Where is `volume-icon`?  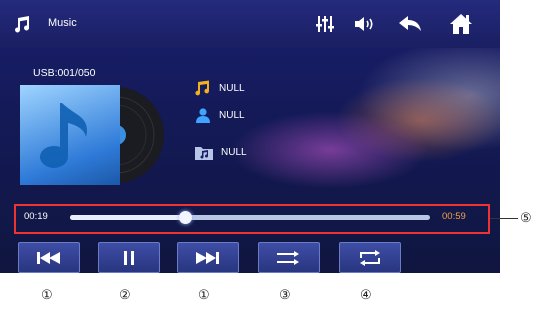
volume-icon is located at coordinates (365, 24).